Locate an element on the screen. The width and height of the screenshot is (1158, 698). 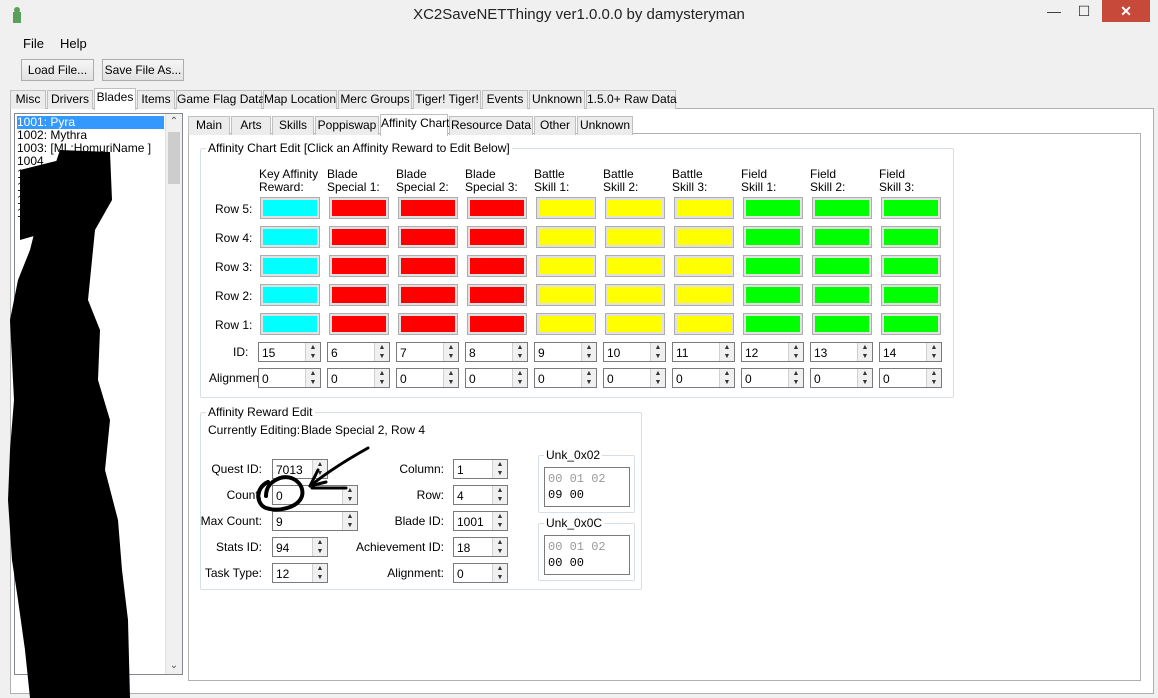
achievement-id-spinner: 18 ▲ ▼ is located at coordinates (480, 547).